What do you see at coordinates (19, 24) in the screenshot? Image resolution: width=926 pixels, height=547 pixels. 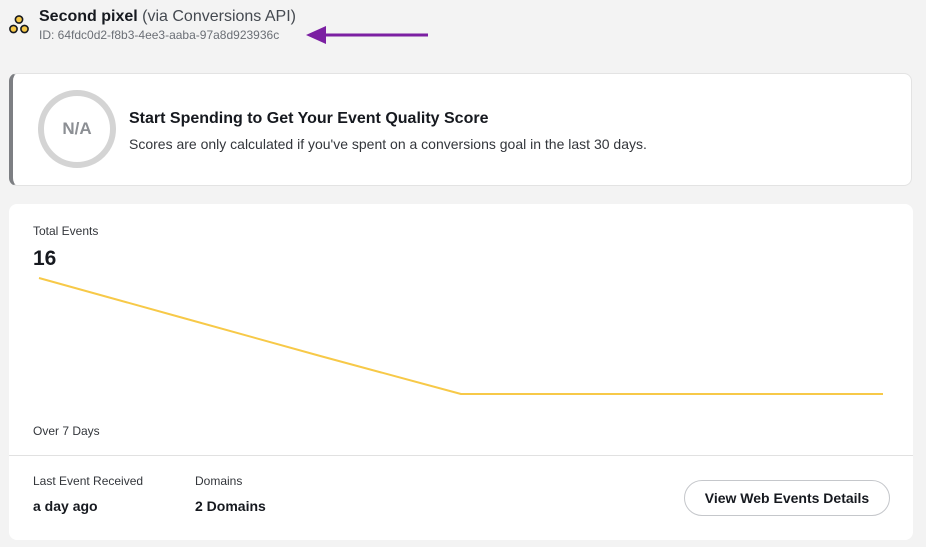 I see `pixel-icon` at bounding box center [19, 24].